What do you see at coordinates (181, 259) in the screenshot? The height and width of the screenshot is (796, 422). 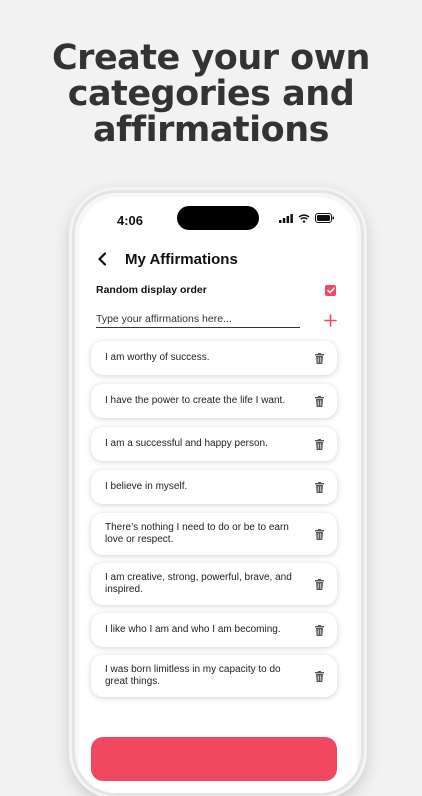 I see `page-title: My Affirmations` at bounding box center [181, 259].